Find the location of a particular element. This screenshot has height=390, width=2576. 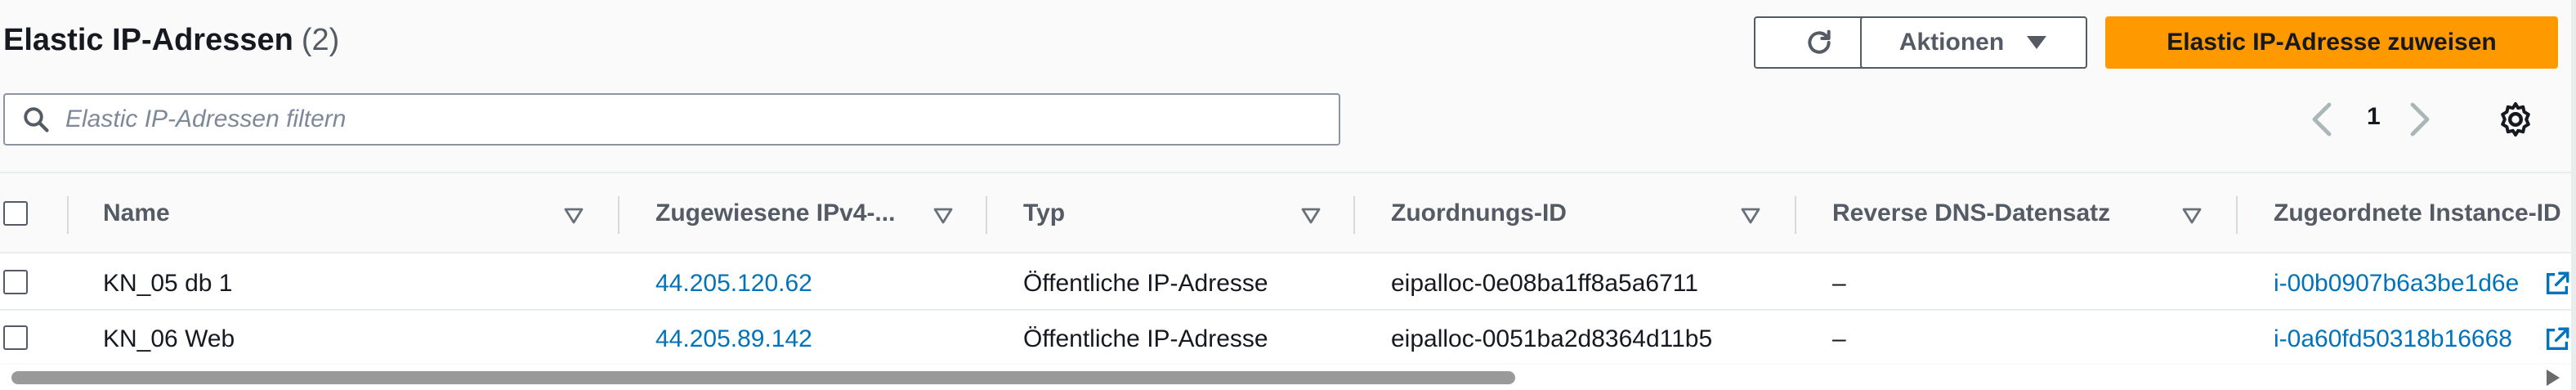

vertical-scrollbar-track is located at coordinates (2573, 195).